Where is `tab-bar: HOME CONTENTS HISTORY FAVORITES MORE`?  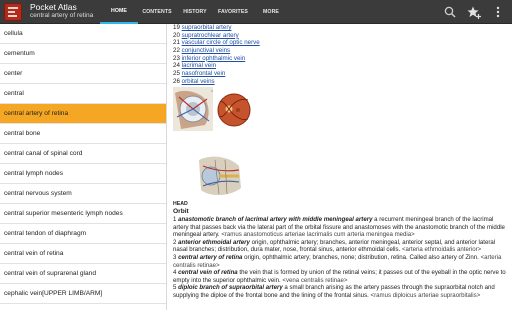
tab-bar: HOME CONTENTS HISTORY FAVORITES MORE is located at coordinates (195, 12).